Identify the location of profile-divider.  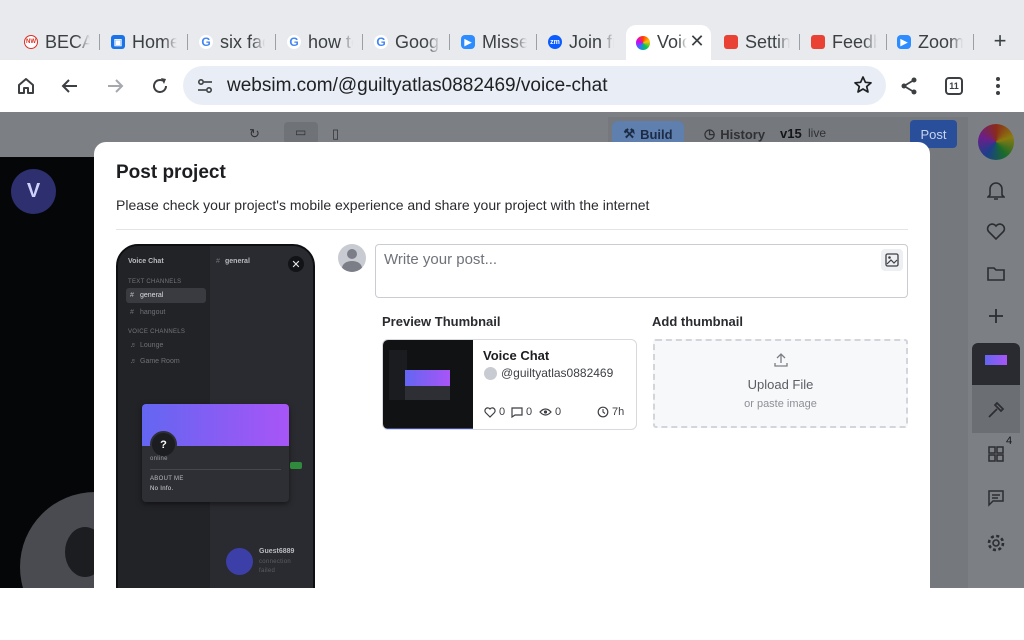
(215, 469).